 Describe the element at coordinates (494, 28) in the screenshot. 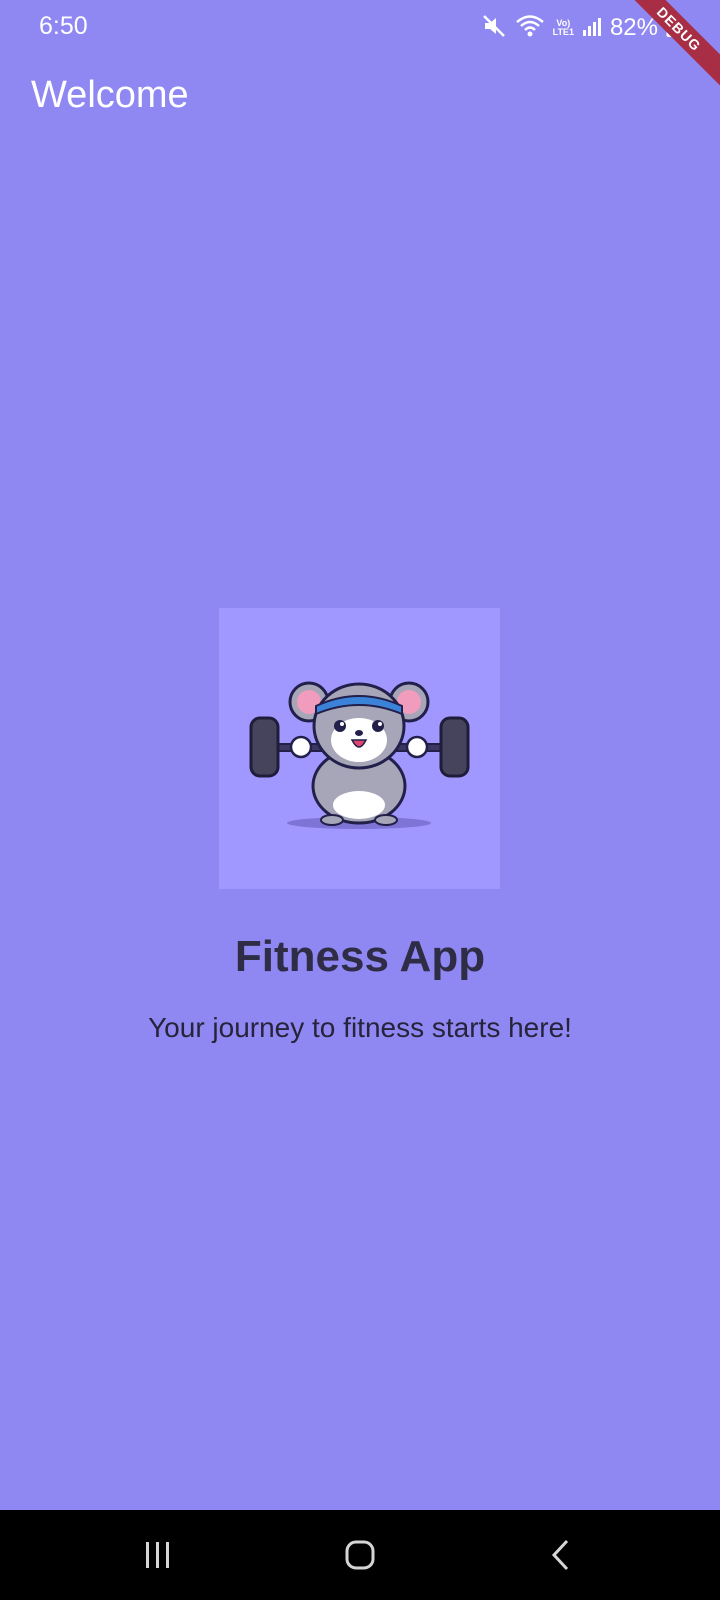

I see `mute-icon` at that location.